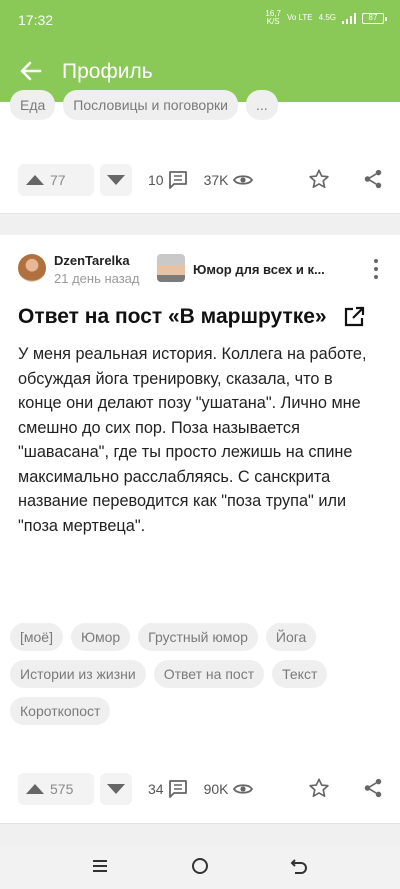 The height and width of the screenshot is (889, 400). I want to click on previous-post-actions: 77 10 37K, so click(204, 180).